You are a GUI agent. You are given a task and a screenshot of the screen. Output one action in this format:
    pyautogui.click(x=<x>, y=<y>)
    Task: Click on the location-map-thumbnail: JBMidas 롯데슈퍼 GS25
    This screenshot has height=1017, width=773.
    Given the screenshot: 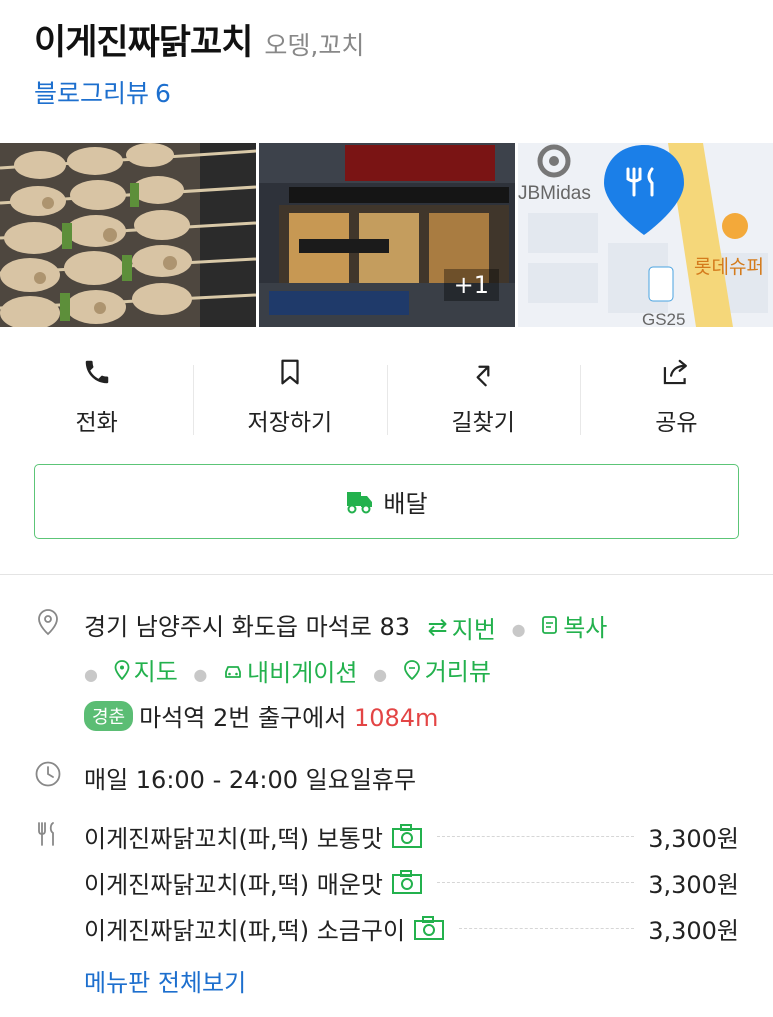 What is the action you would take?
    pyautogui.click(x=645, y=235)
    